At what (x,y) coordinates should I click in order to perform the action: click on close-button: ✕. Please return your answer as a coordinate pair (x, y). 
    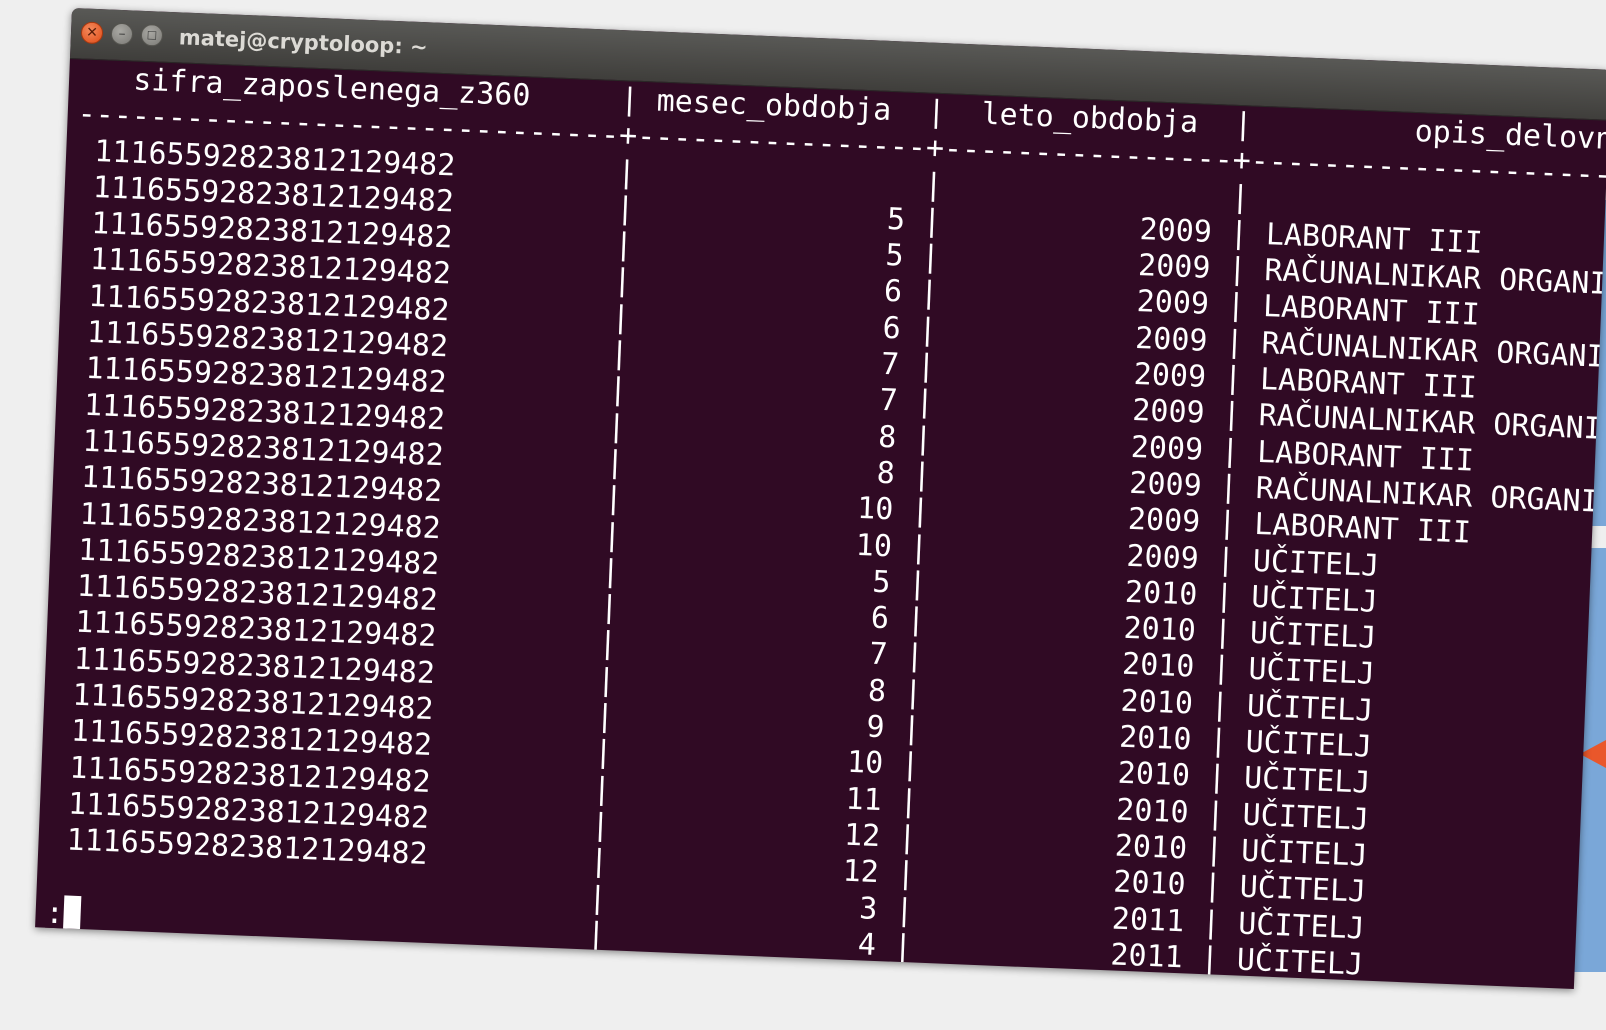
    Looking at the image, I should click on (92, 33).